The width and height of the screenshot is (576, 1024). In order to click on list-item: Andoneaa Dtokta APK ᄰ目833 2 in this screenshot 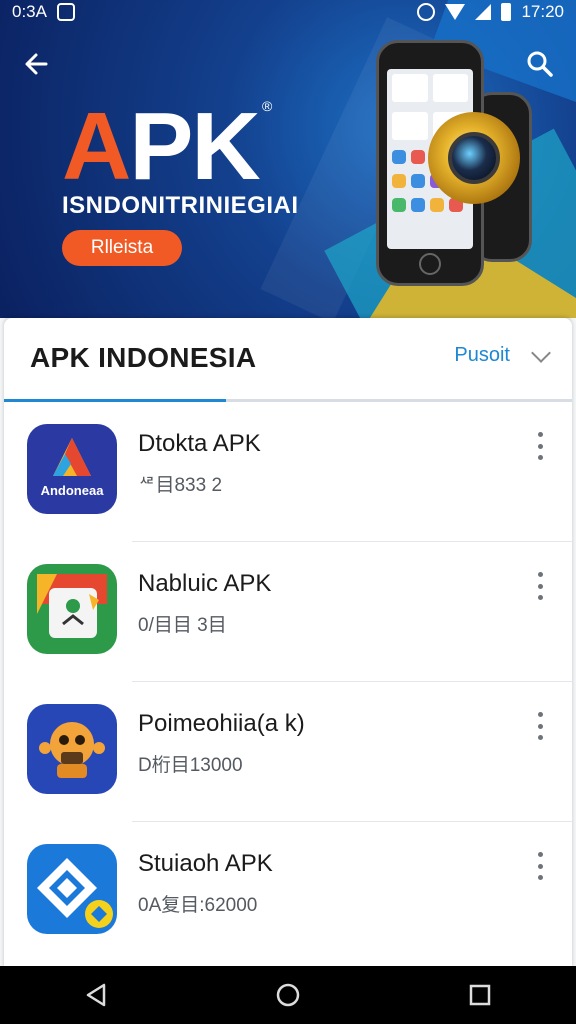, I will do `click(288, 472)`.